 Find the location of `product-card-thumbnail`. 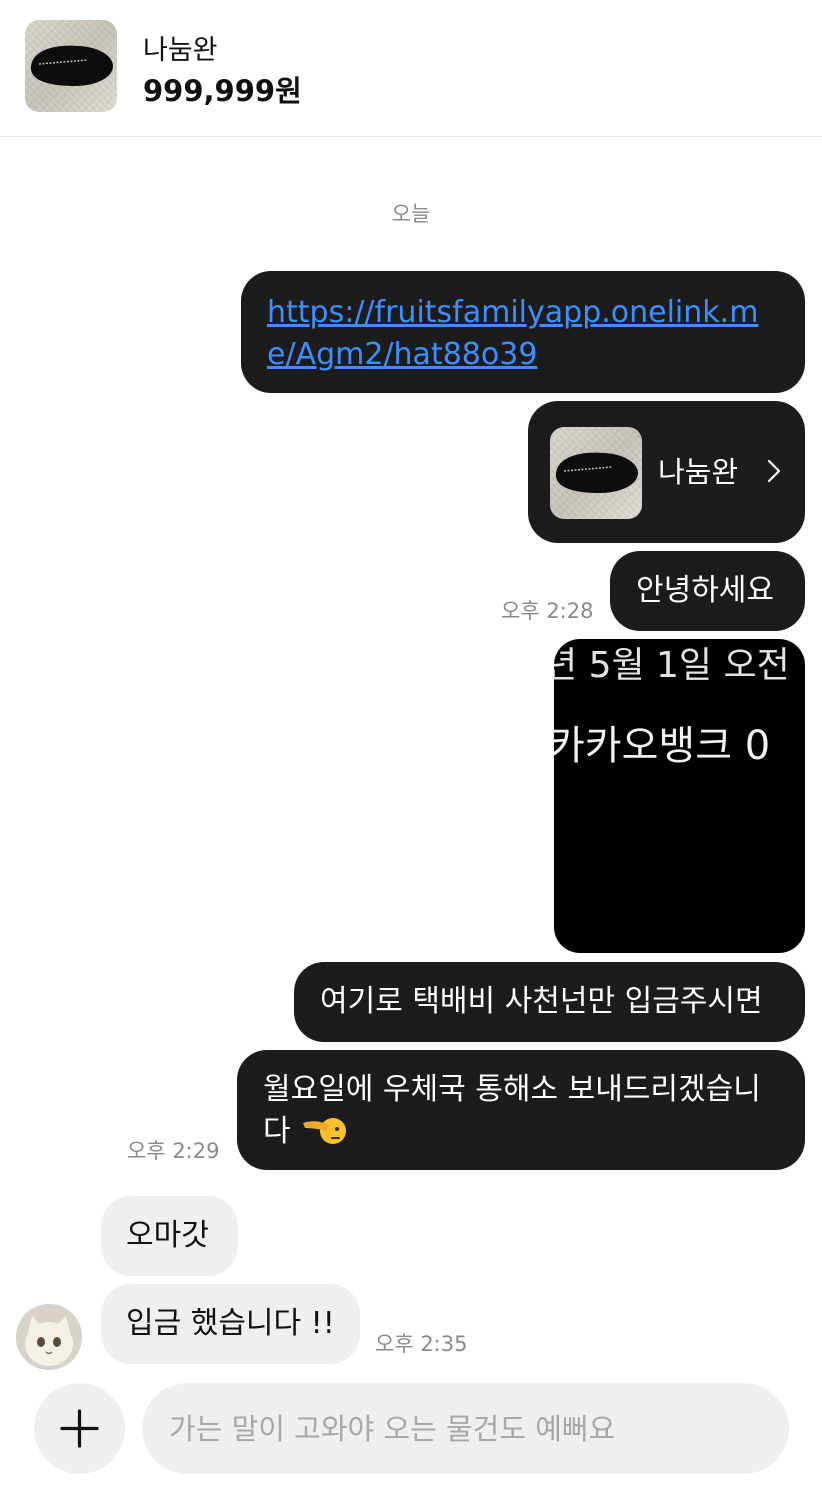

product-card-thumbnail is located at coordinates (596, 473).